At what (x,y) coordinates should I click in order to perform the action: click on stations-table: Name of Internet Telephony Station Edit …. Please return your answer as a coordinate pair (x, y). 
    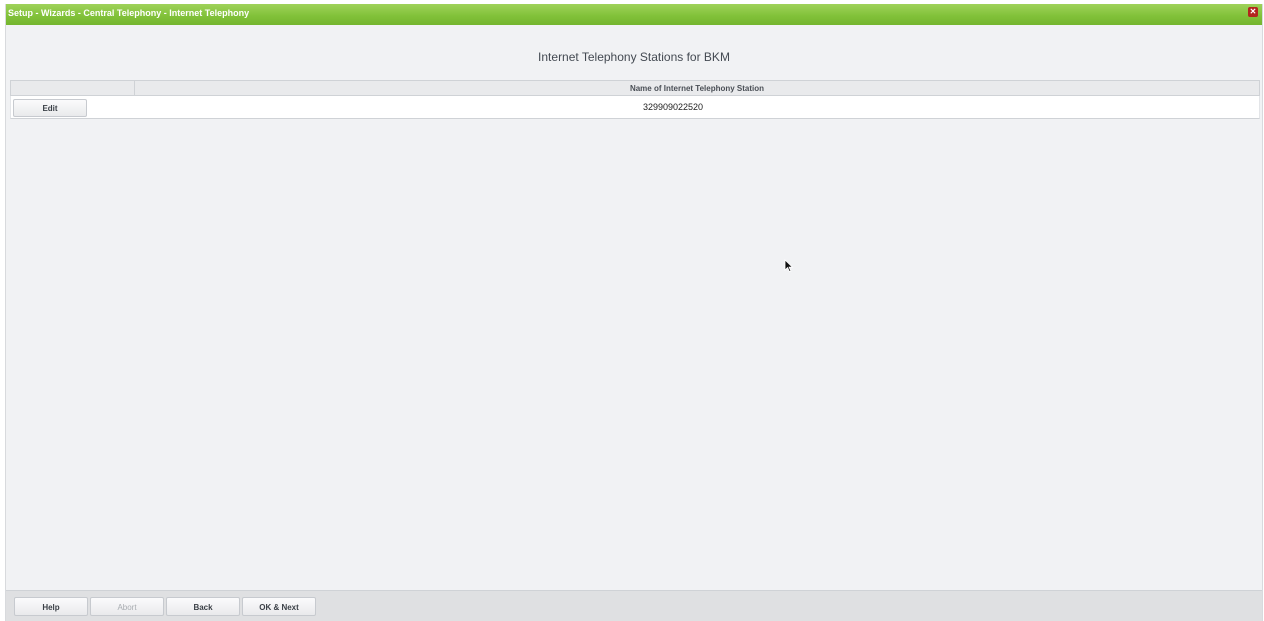
    Looking at the image, I should click on (635, 99).